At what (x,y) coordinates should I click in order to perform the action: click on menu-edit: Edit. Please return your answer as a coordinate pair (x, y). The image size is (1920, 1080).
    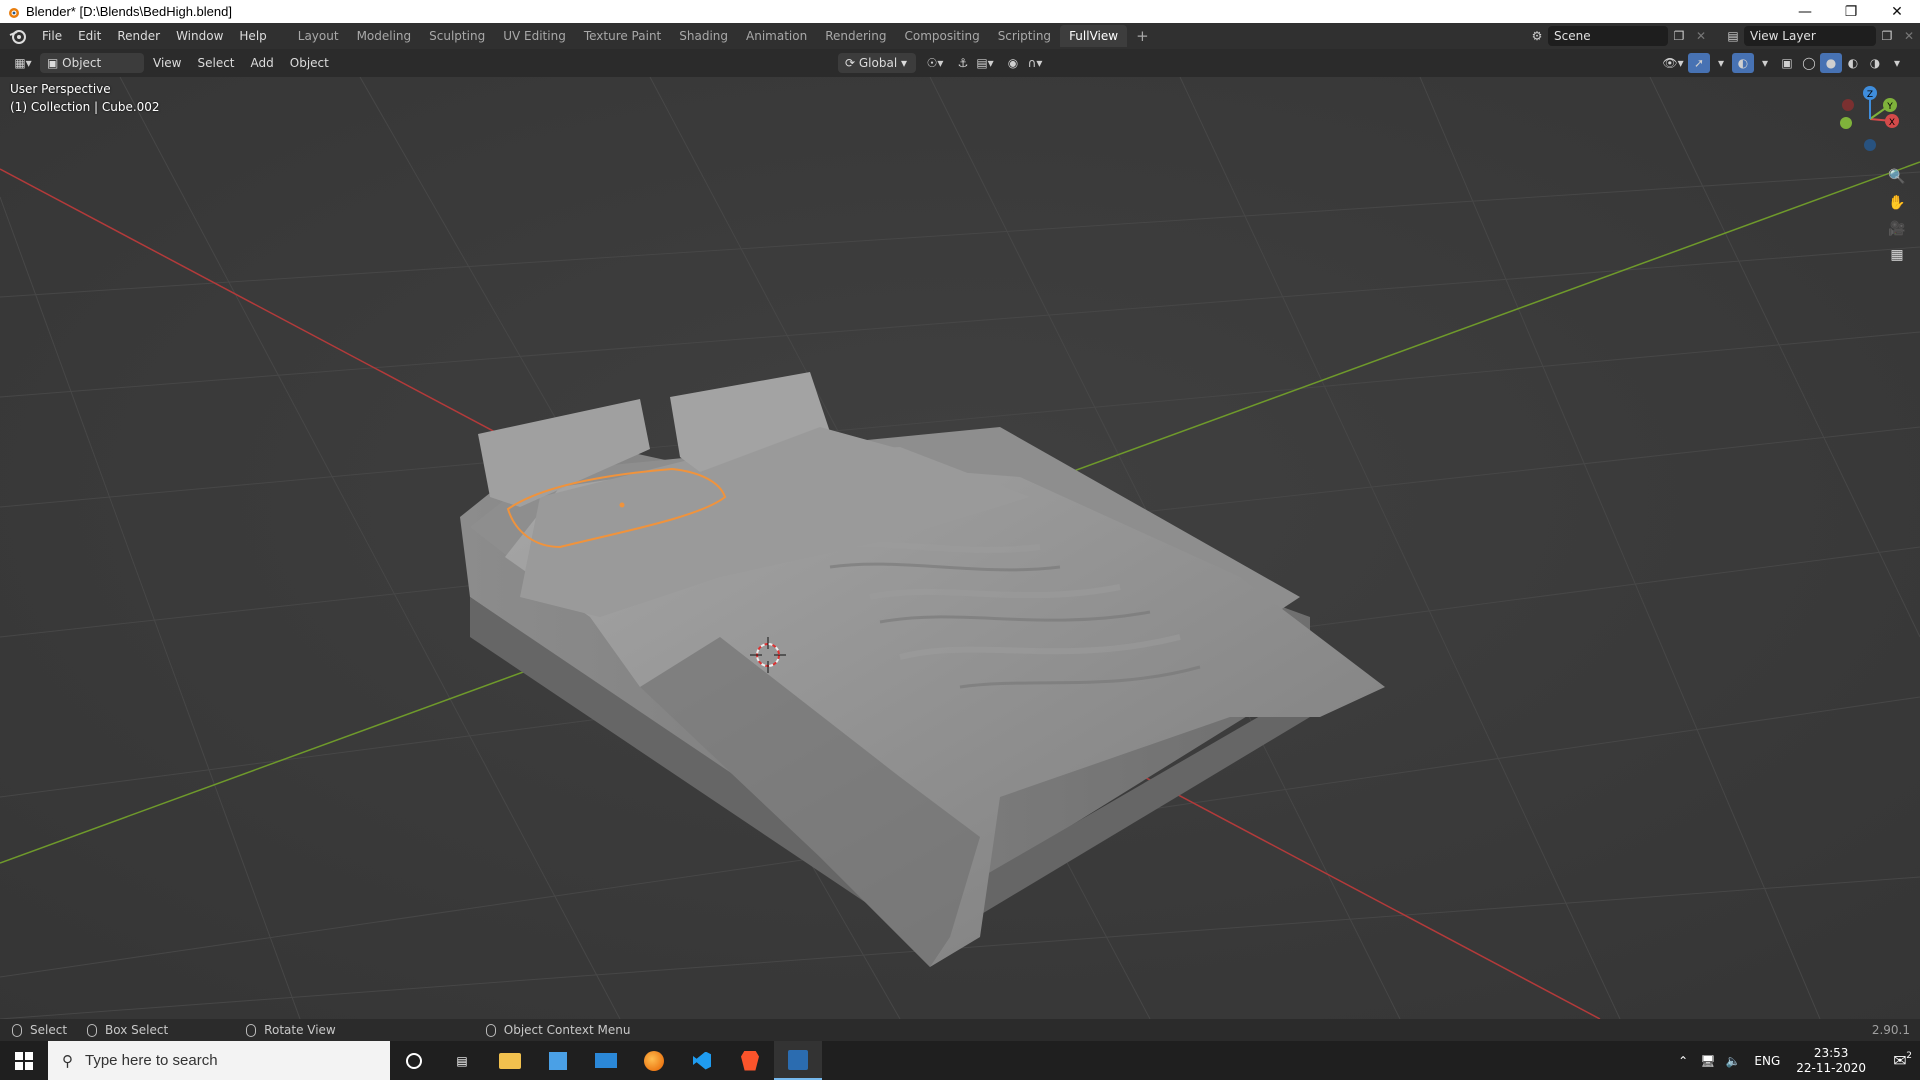
    Looking at the image, I should click on (89, 36).